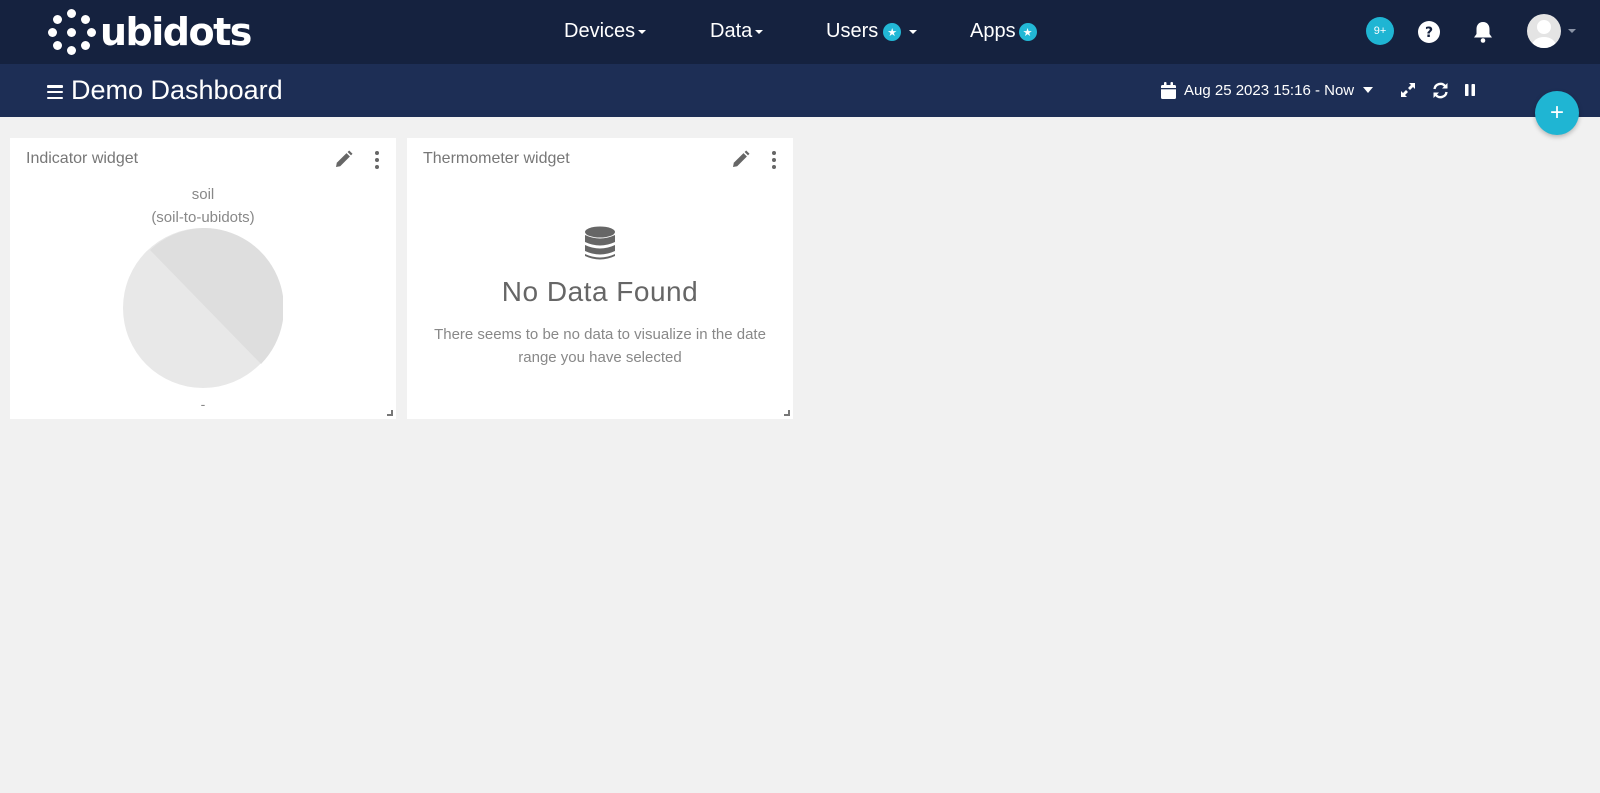  Describe the element at coordinates (82, 158) in the screenshot. I see `widget-title: Indicator widget` at that location.